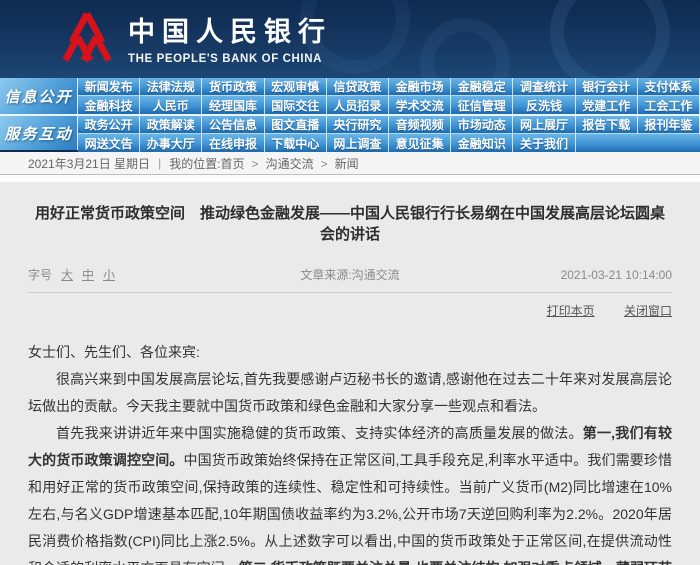  I want to click on paragraph-segment: 首先我来讲讲近年来中国实施稳健的货币政策、支持实体经济的高质量发展的做法。, so click(319, 433).